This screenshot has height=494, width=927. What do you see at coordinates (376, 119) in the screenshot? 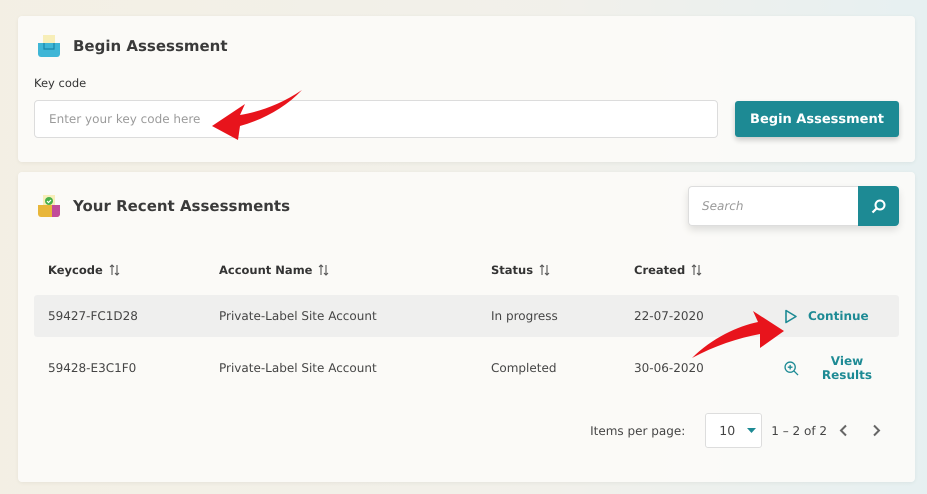
I see `key-code-field: Enter your key code here` at bounding box center [376, 119].